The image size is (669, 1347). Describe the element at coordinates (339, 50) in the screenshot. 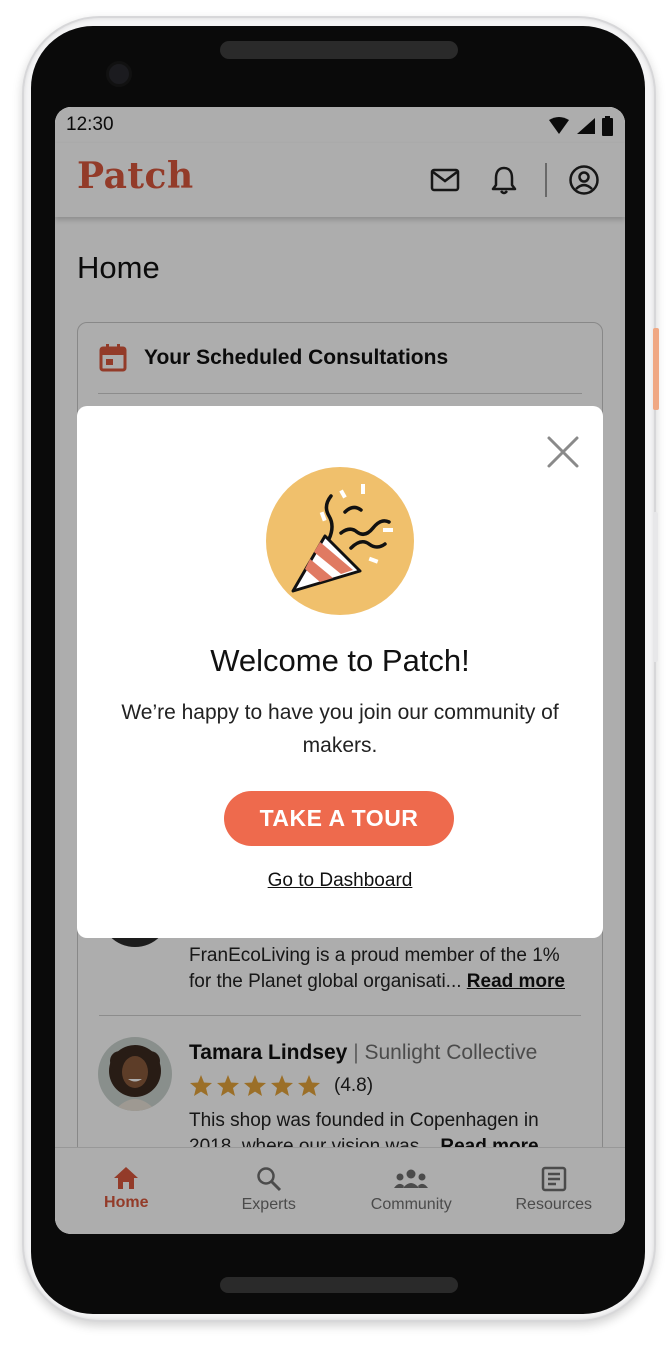

I see `earpiece-speaker` at that location.